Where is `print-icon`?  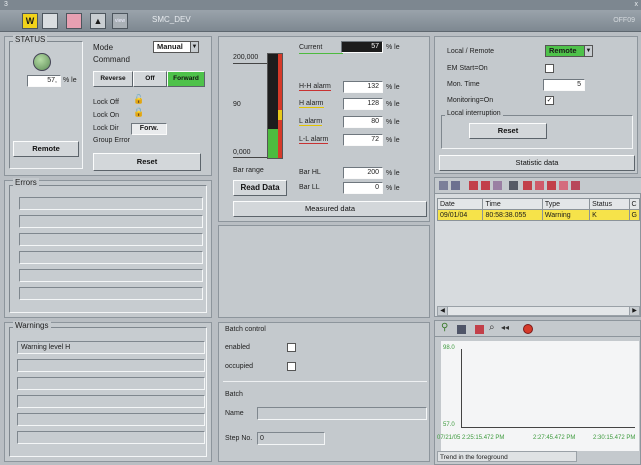 print-icon is located at coordinates (563, 185).